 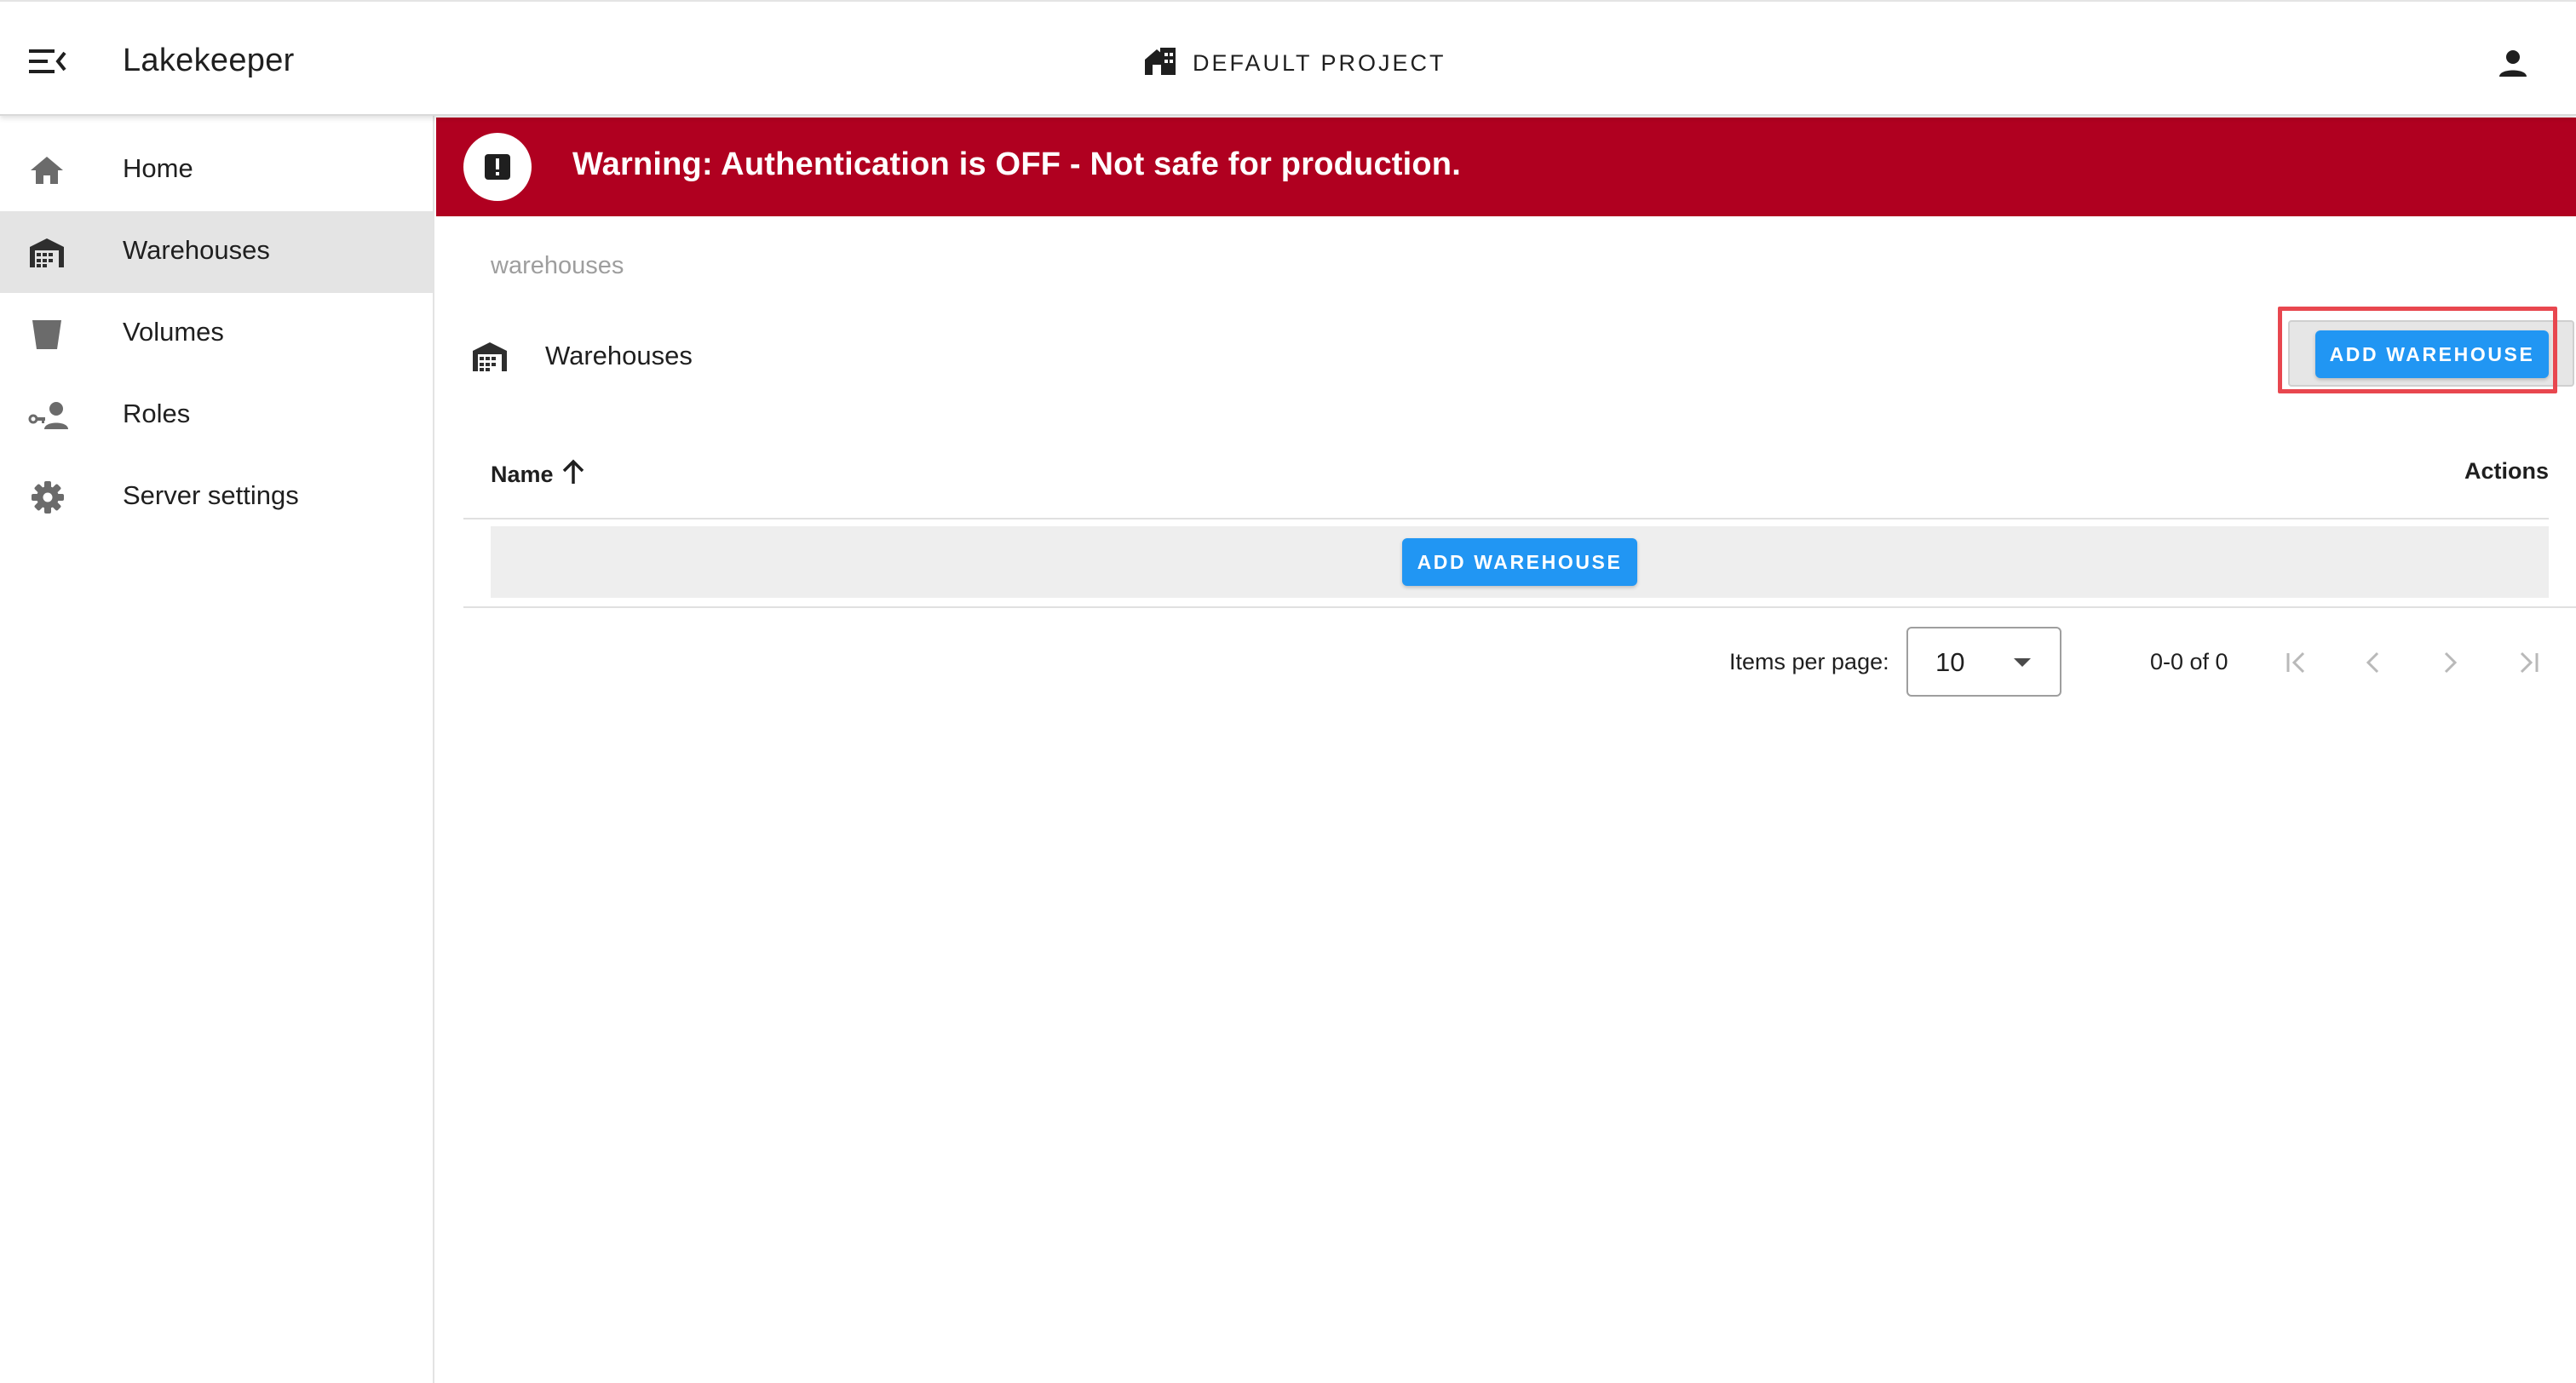 What do you see at coordinates (217, 415) in the screenshot?
I see `sidebar-item-roles: Roles` at bounding box center [217, 415].